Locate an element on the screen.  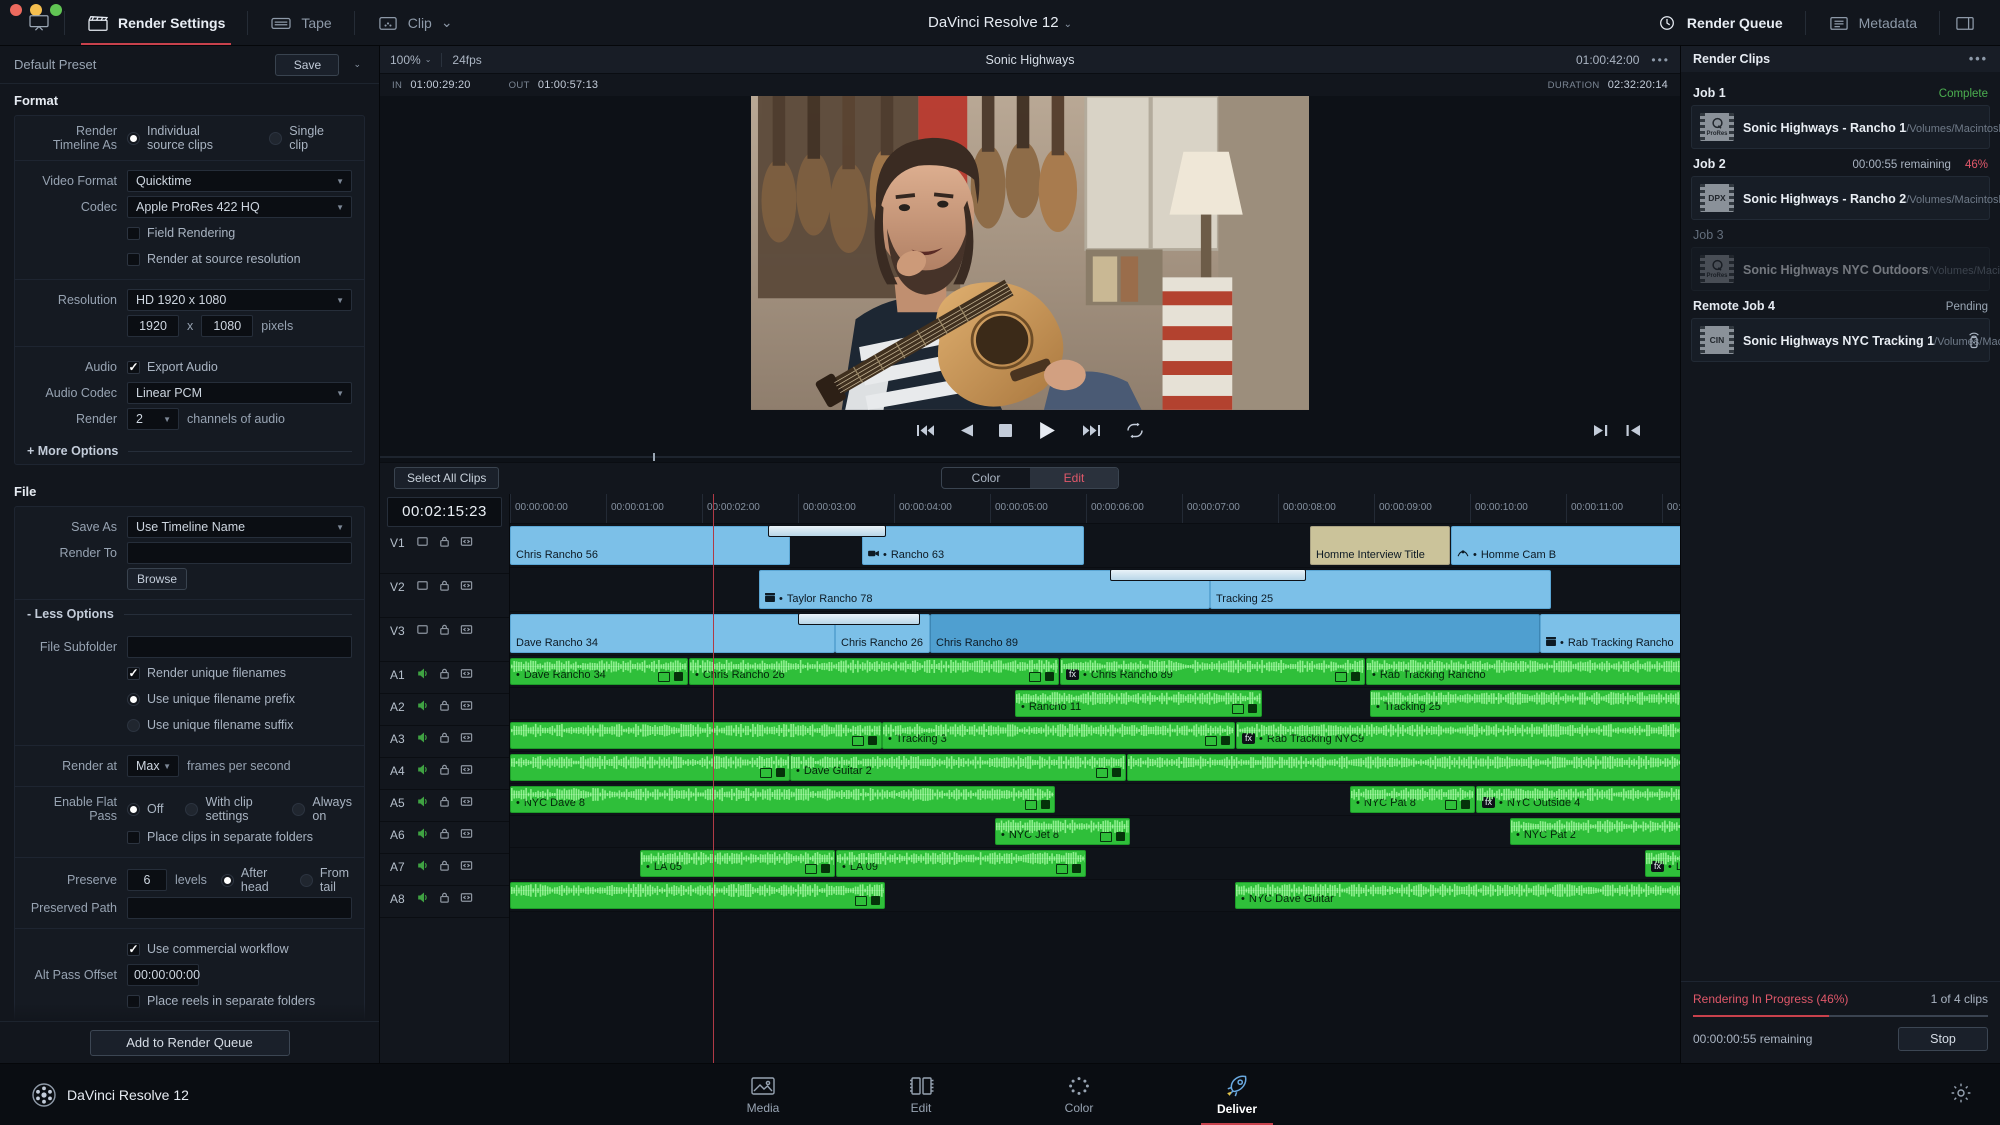
viewer-options-menu-icon: ••• is located at coordinates (1660, 60).